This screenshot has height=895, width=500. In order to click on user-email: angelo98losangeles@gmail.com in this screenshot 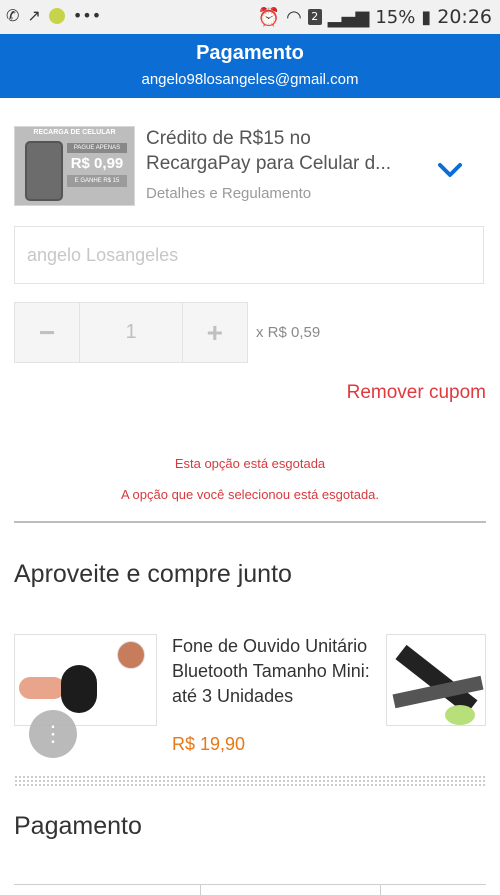, I will do `click(250, 79)`.